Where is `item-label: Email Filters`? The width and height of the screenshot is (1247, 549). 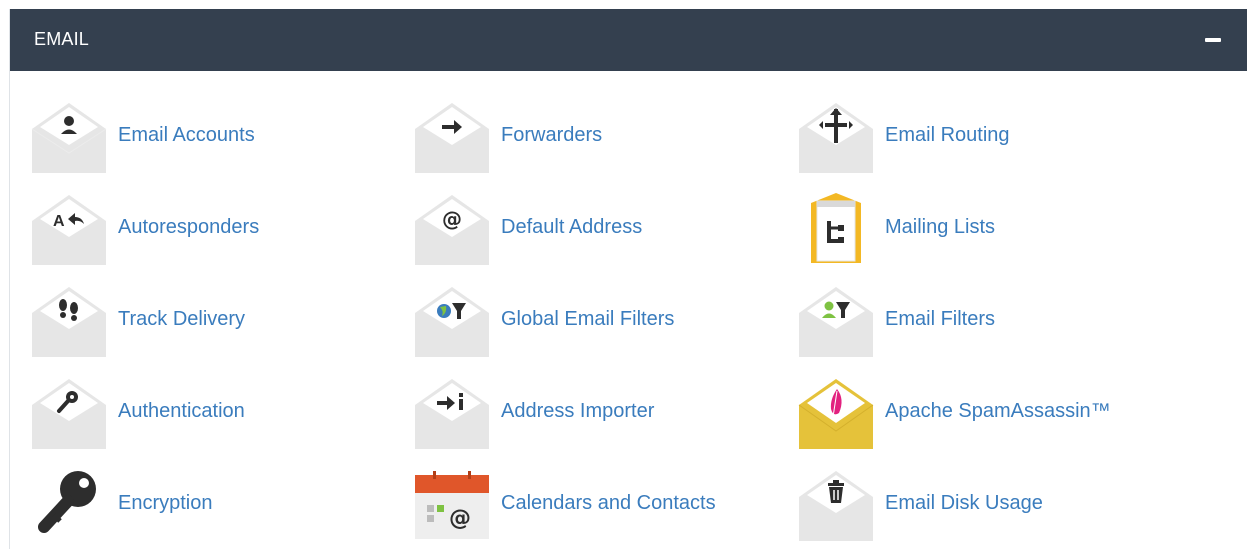 item-label: Email Filters is located at coordinates (940, 319).